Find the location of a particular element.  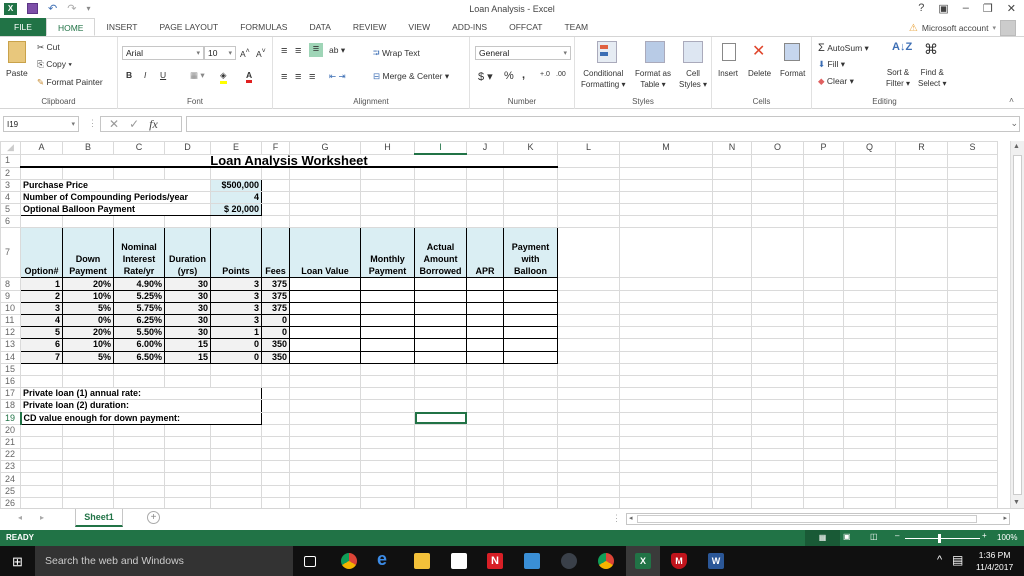

table-cell: 30 is located at coordinates (187, 296).